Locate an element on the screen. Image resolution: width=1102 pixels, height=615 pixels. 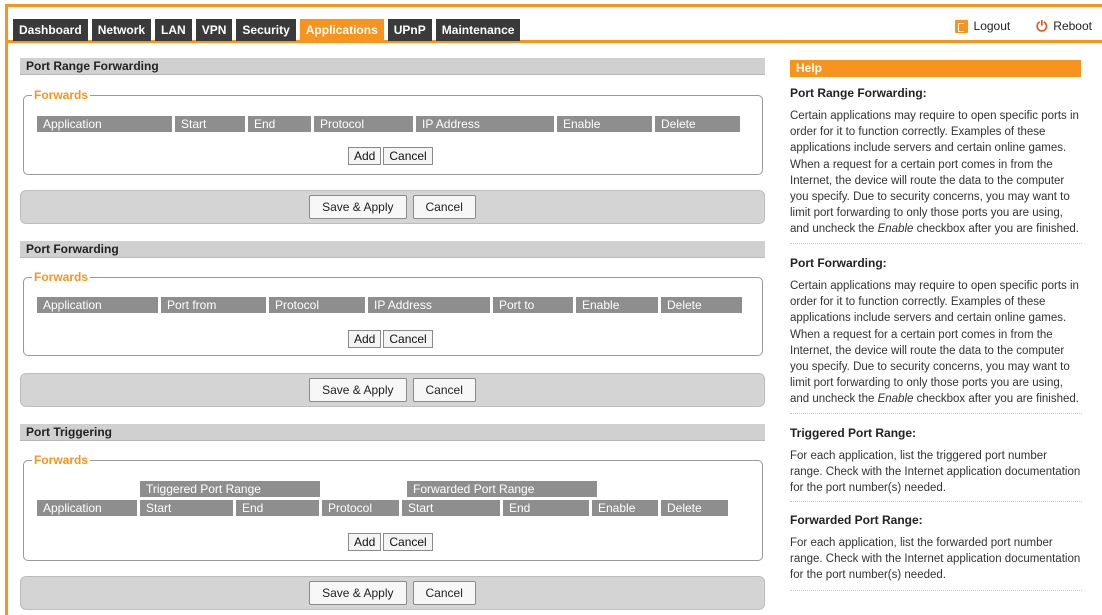
tab-network: Network is located at coordinates (121, 30).